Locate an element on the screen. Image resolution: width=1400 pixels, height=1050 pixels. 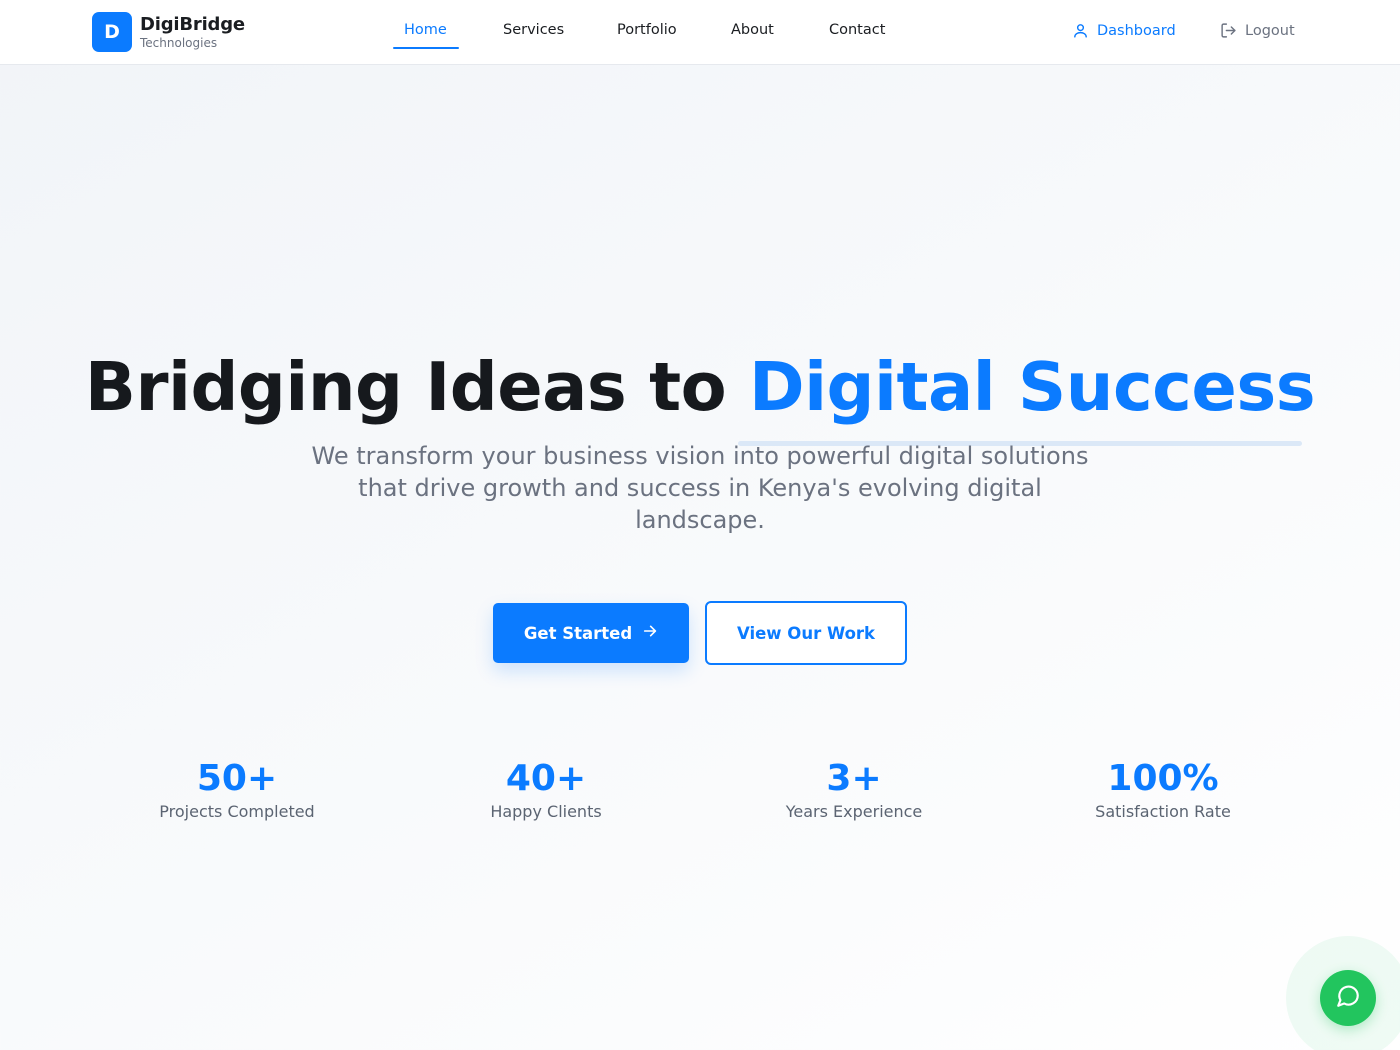
stat-label: Years Experience is located at coordinates (854, 811).